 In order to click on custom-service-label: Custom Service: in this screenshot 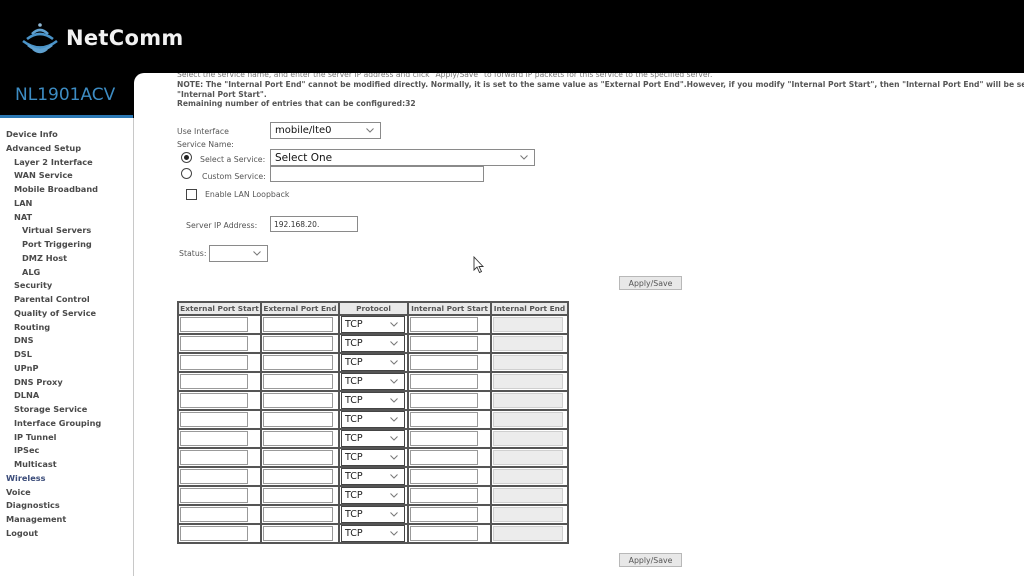, I will do `click(234, 176)`.